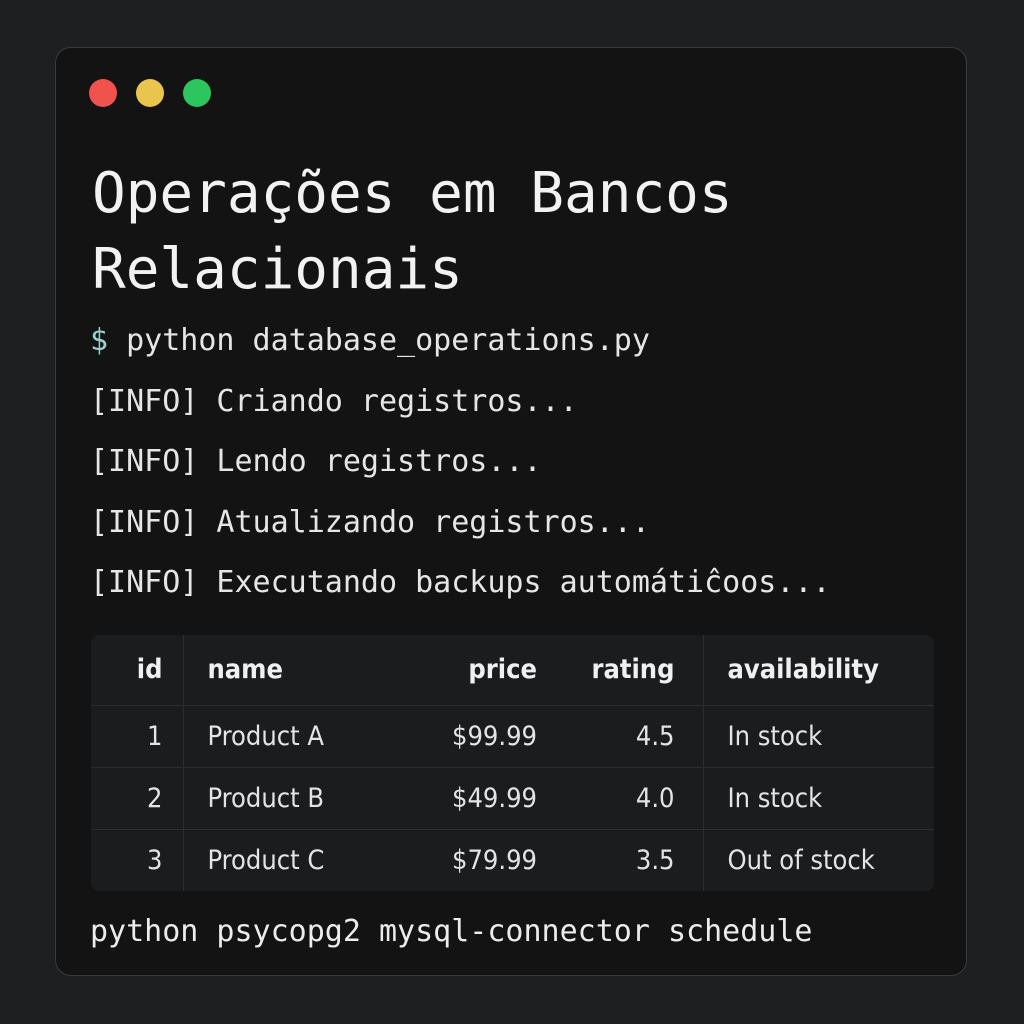 The image size is (1024, 1024). I want to click on cell-rating: 4.5, so click(620, 735).